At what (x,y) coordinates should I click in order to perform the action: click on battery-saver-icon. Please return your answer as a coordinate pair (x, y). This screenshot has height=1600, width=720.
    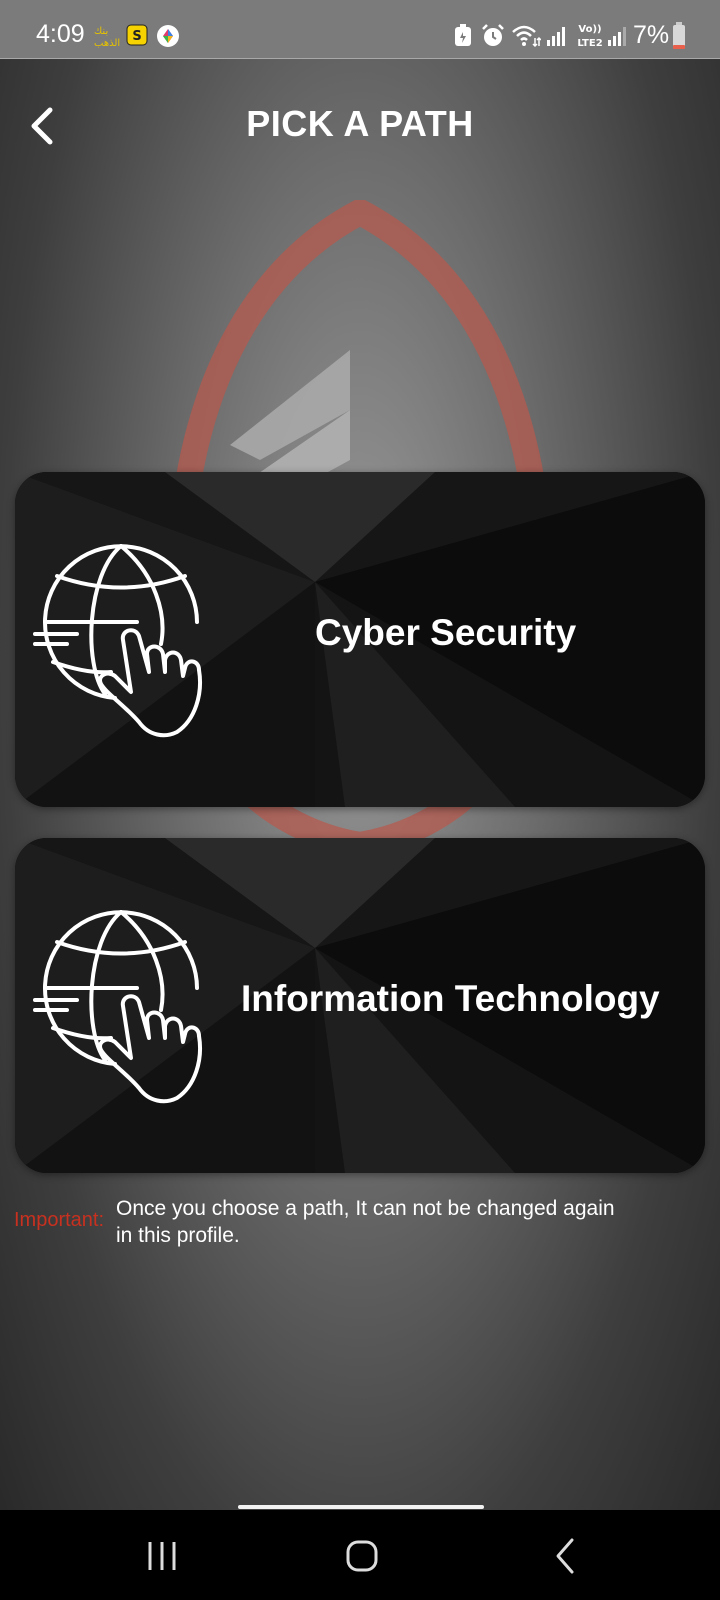
    Looking at the image, I should click on (463, 38).